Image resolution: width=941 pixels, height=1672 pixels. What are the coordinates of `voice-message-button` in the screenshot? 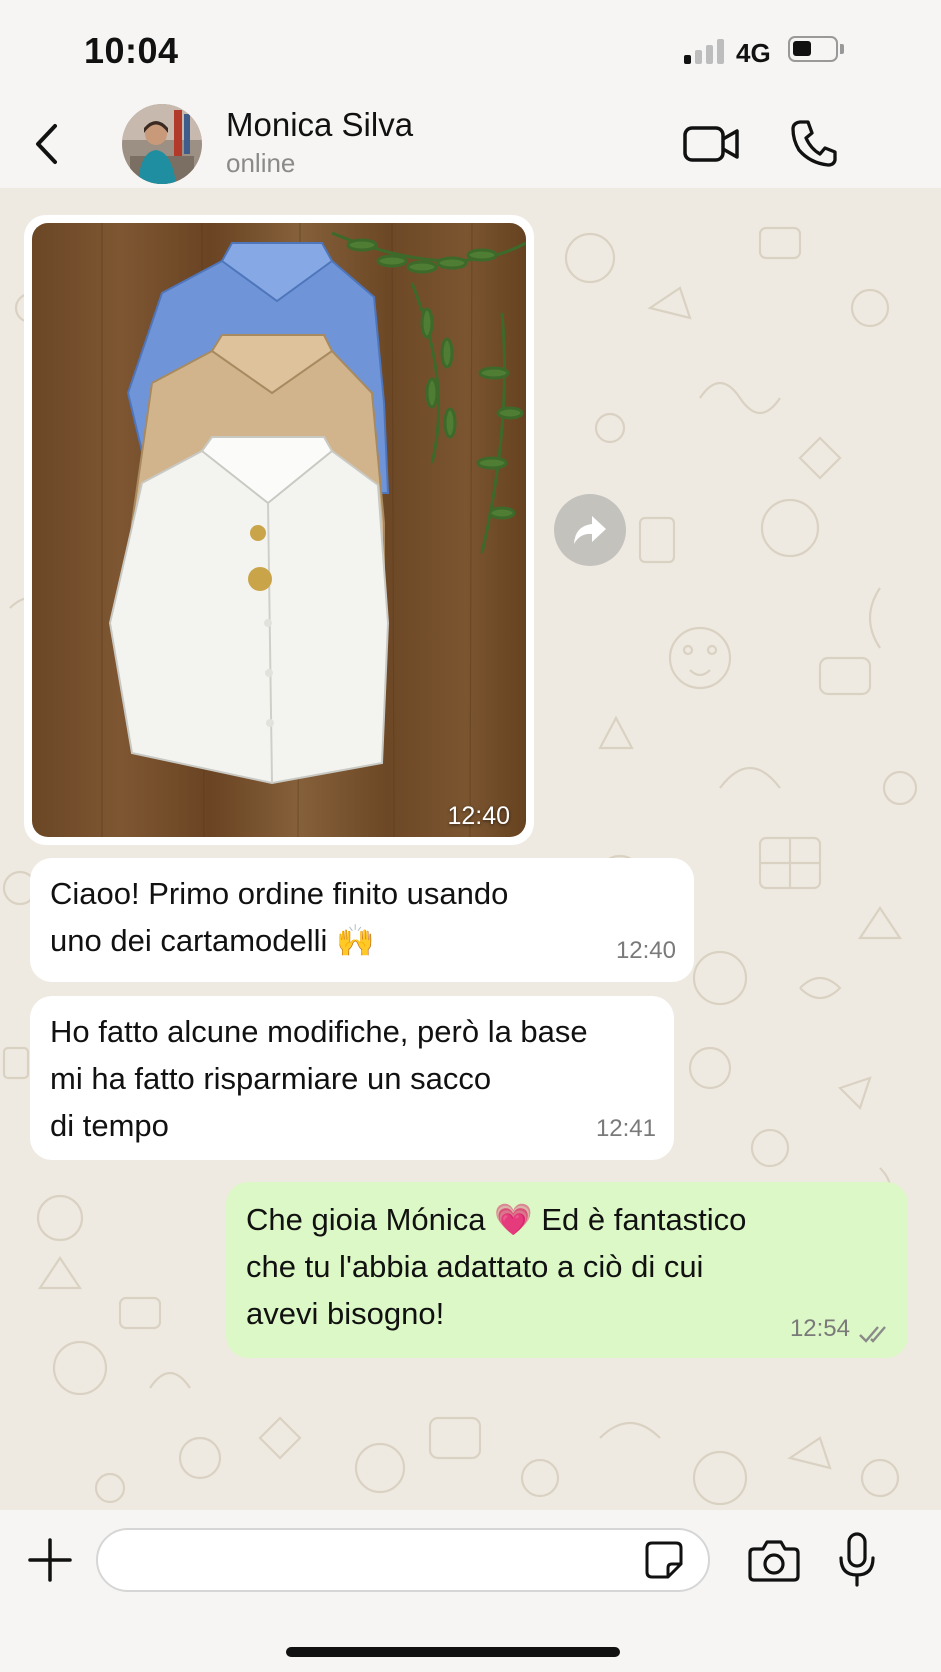 It's located at (857, 1560).